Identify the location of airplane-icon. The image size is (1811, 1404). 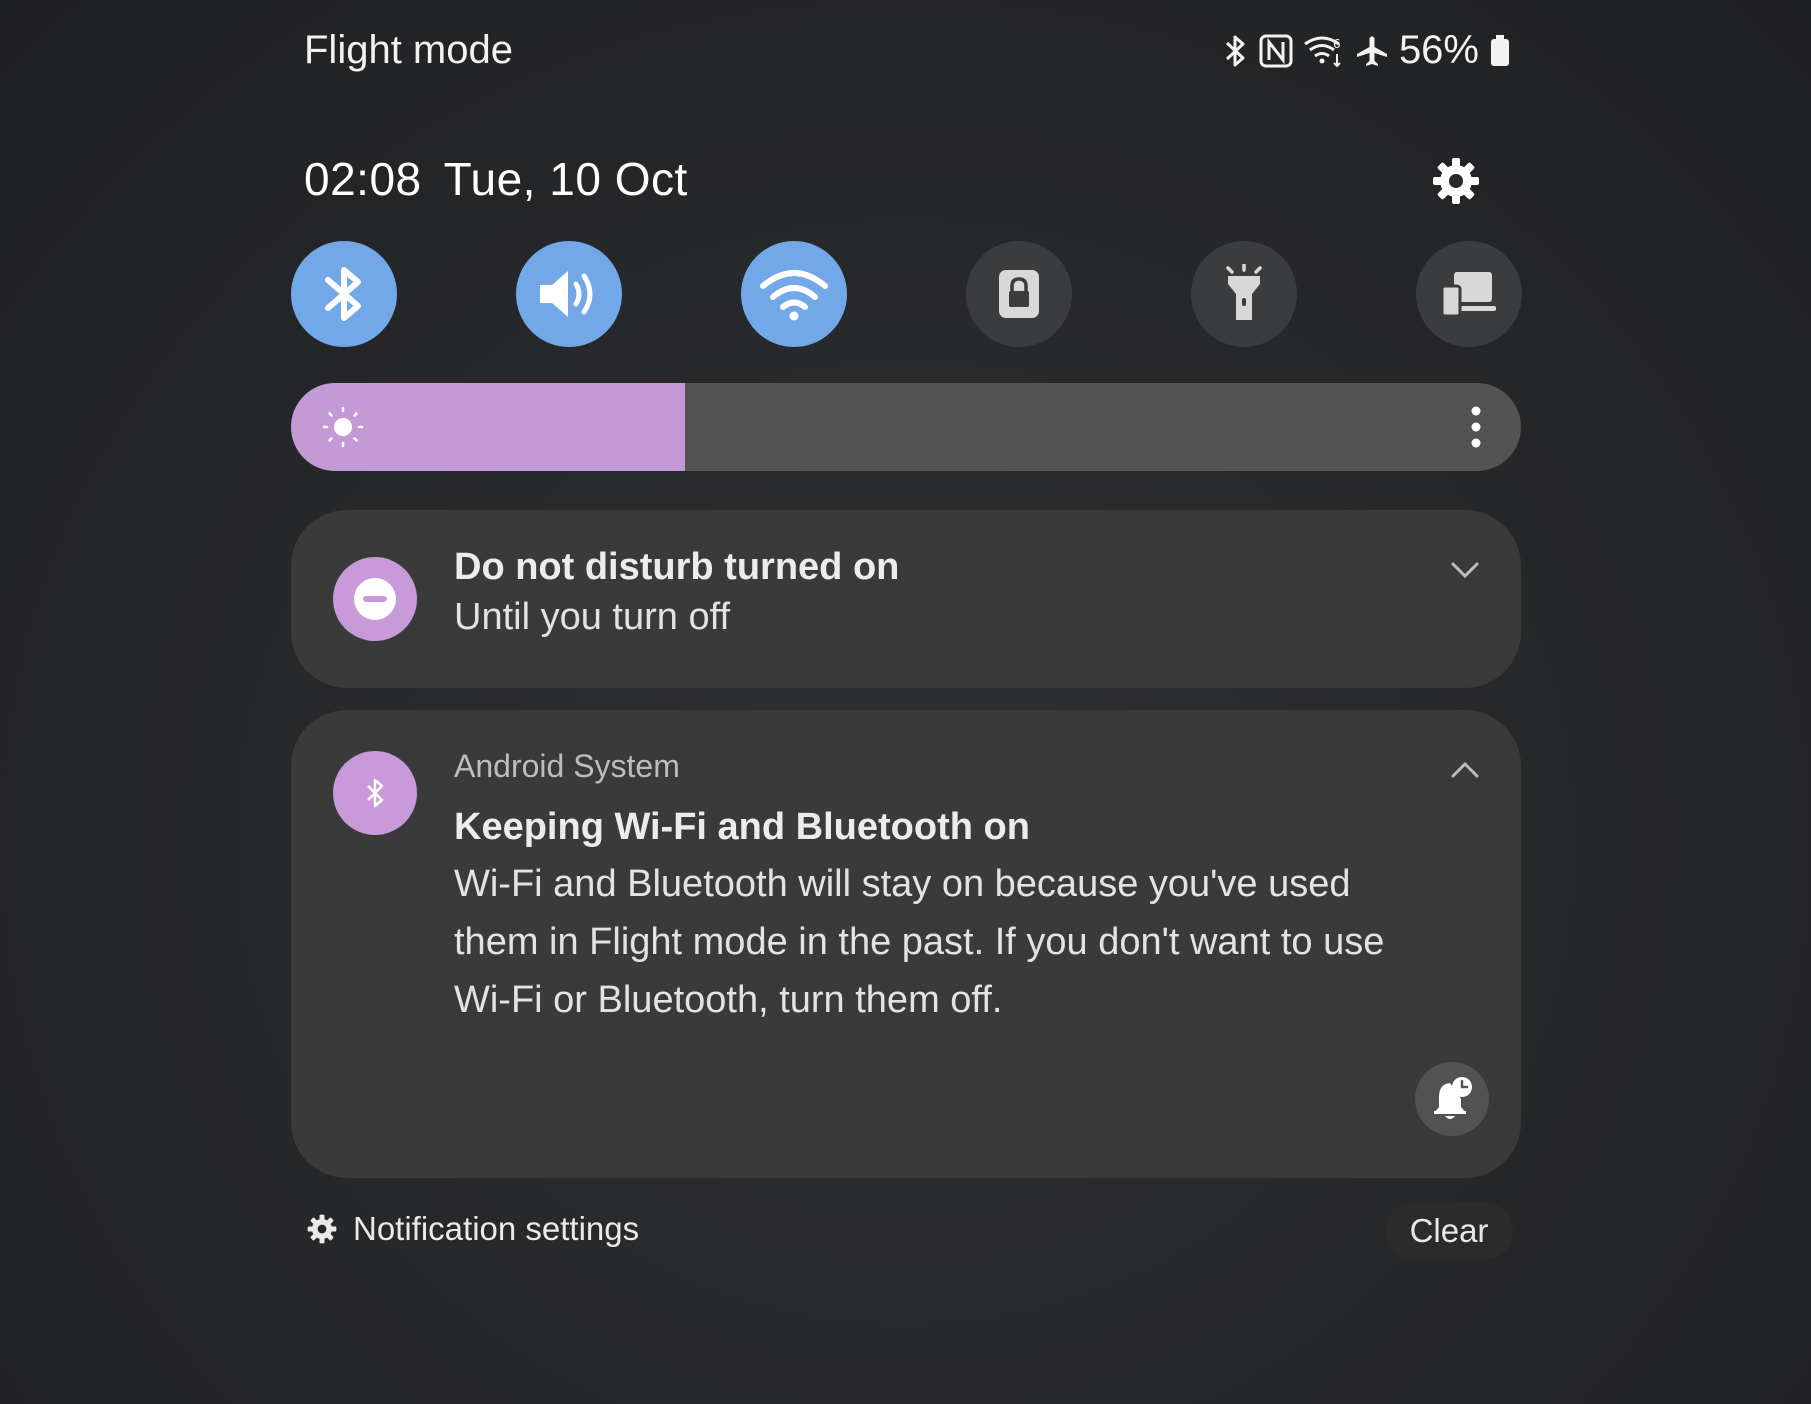
(1371, 50).